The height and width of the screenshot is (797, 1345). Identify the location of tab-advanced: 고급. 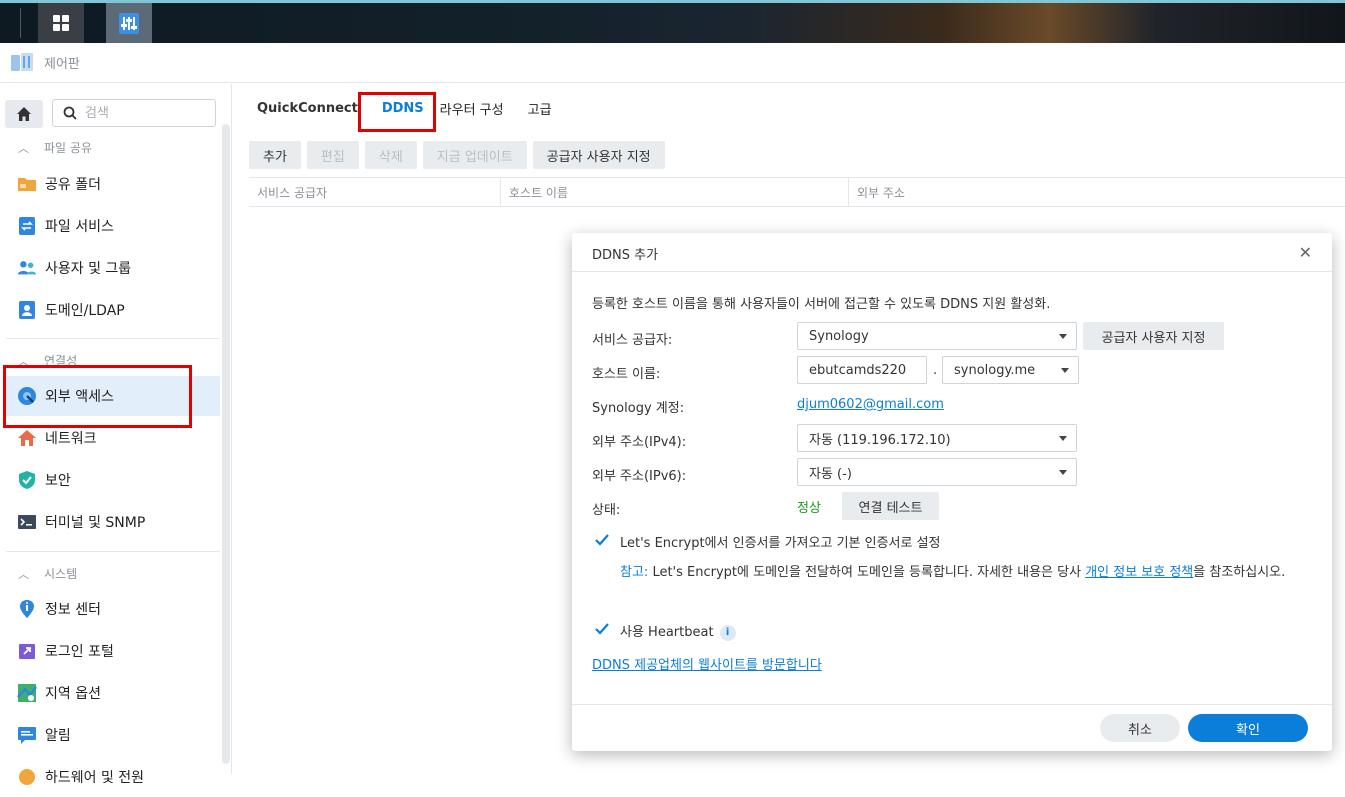
(540, 108).